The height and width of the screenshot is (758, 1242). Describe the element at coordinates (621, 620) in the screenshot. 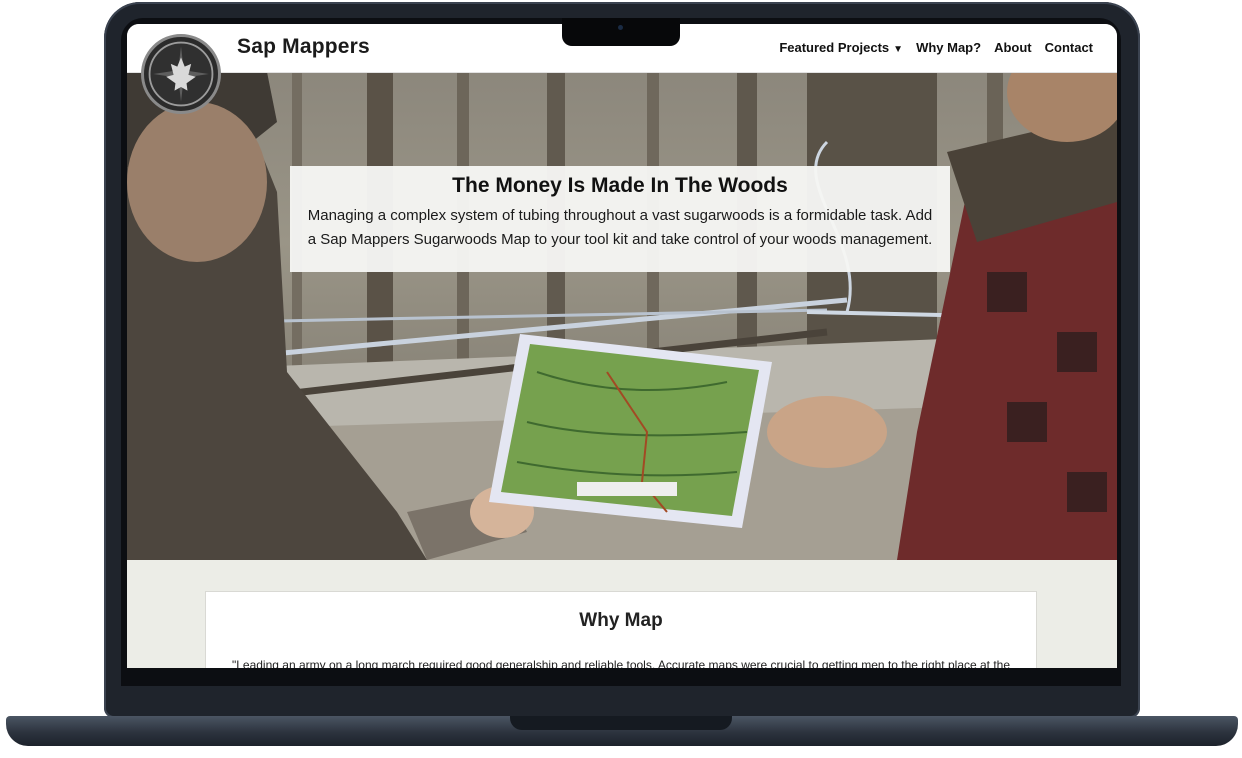

I see `why-map-title: Why Map` at that location.